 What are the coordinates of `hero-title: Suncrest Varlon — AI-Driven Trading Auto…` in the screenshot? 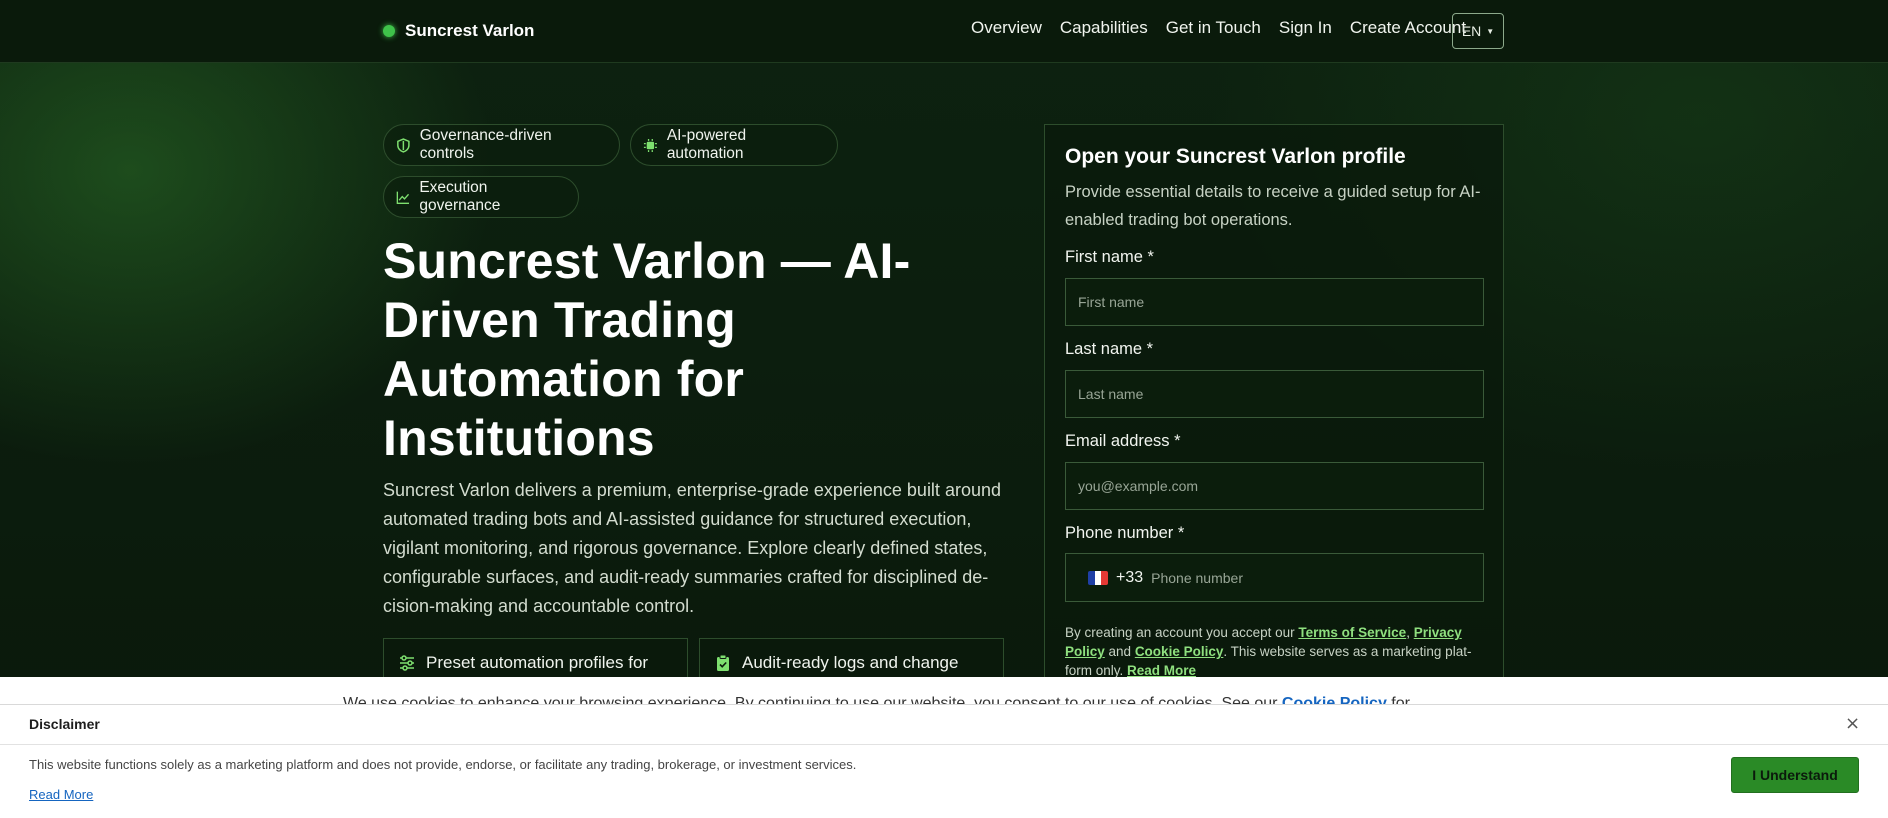 It's located at (647, 349).